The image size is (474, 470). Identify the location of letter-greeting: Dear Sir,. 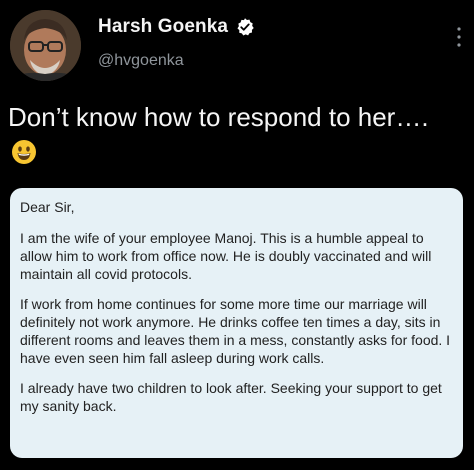
(47, 207).